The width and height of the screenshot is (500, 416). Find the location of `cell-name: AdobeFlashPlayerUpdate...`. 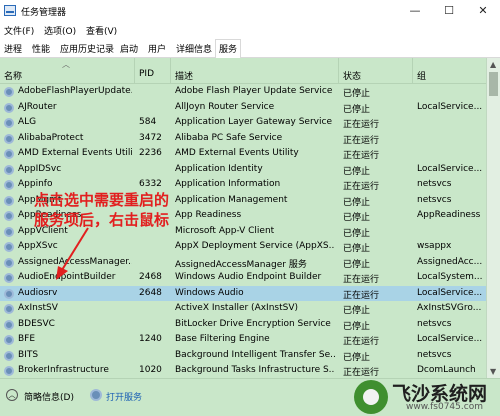

cell-name: AdobeFlashPlayerUpdate... is located at coordinates (75, 91).